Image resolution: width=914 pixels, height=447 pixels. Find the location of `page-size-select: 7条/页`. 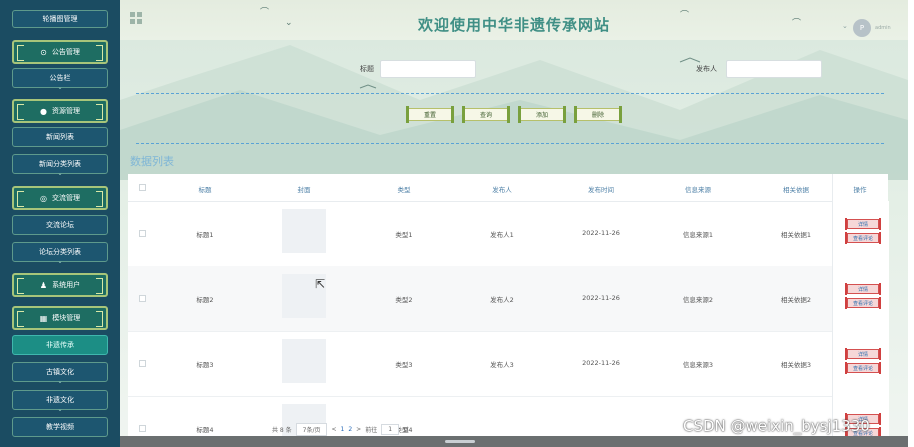

page-size-select: 7条/页 is located at coordinates (311, 429).